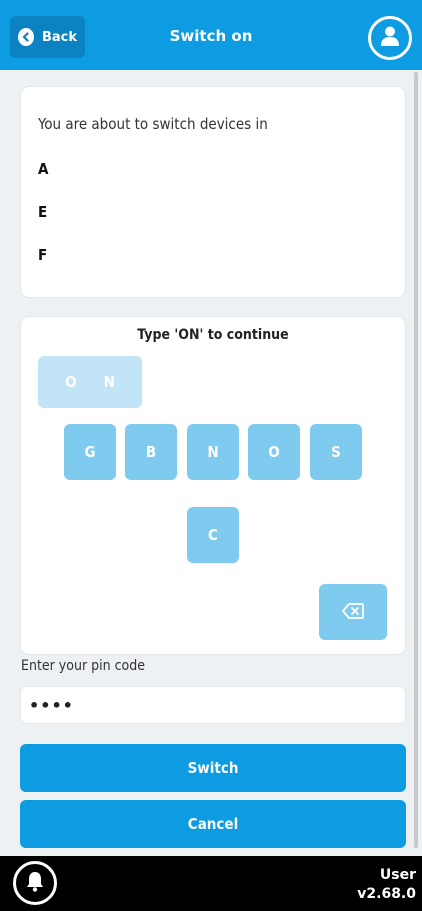  What do you see at coordinates (274, 452) in the screenshot?
I see `key-o: O` at bounding box center [274, 452].